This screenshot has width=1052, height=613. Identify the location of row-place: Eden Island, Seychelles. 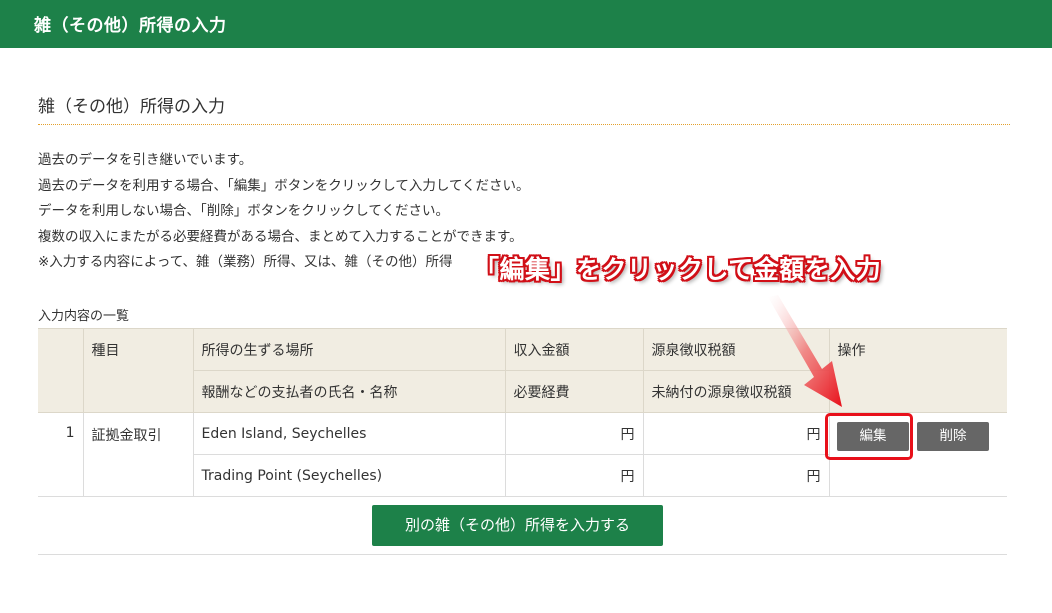
(349, 433).